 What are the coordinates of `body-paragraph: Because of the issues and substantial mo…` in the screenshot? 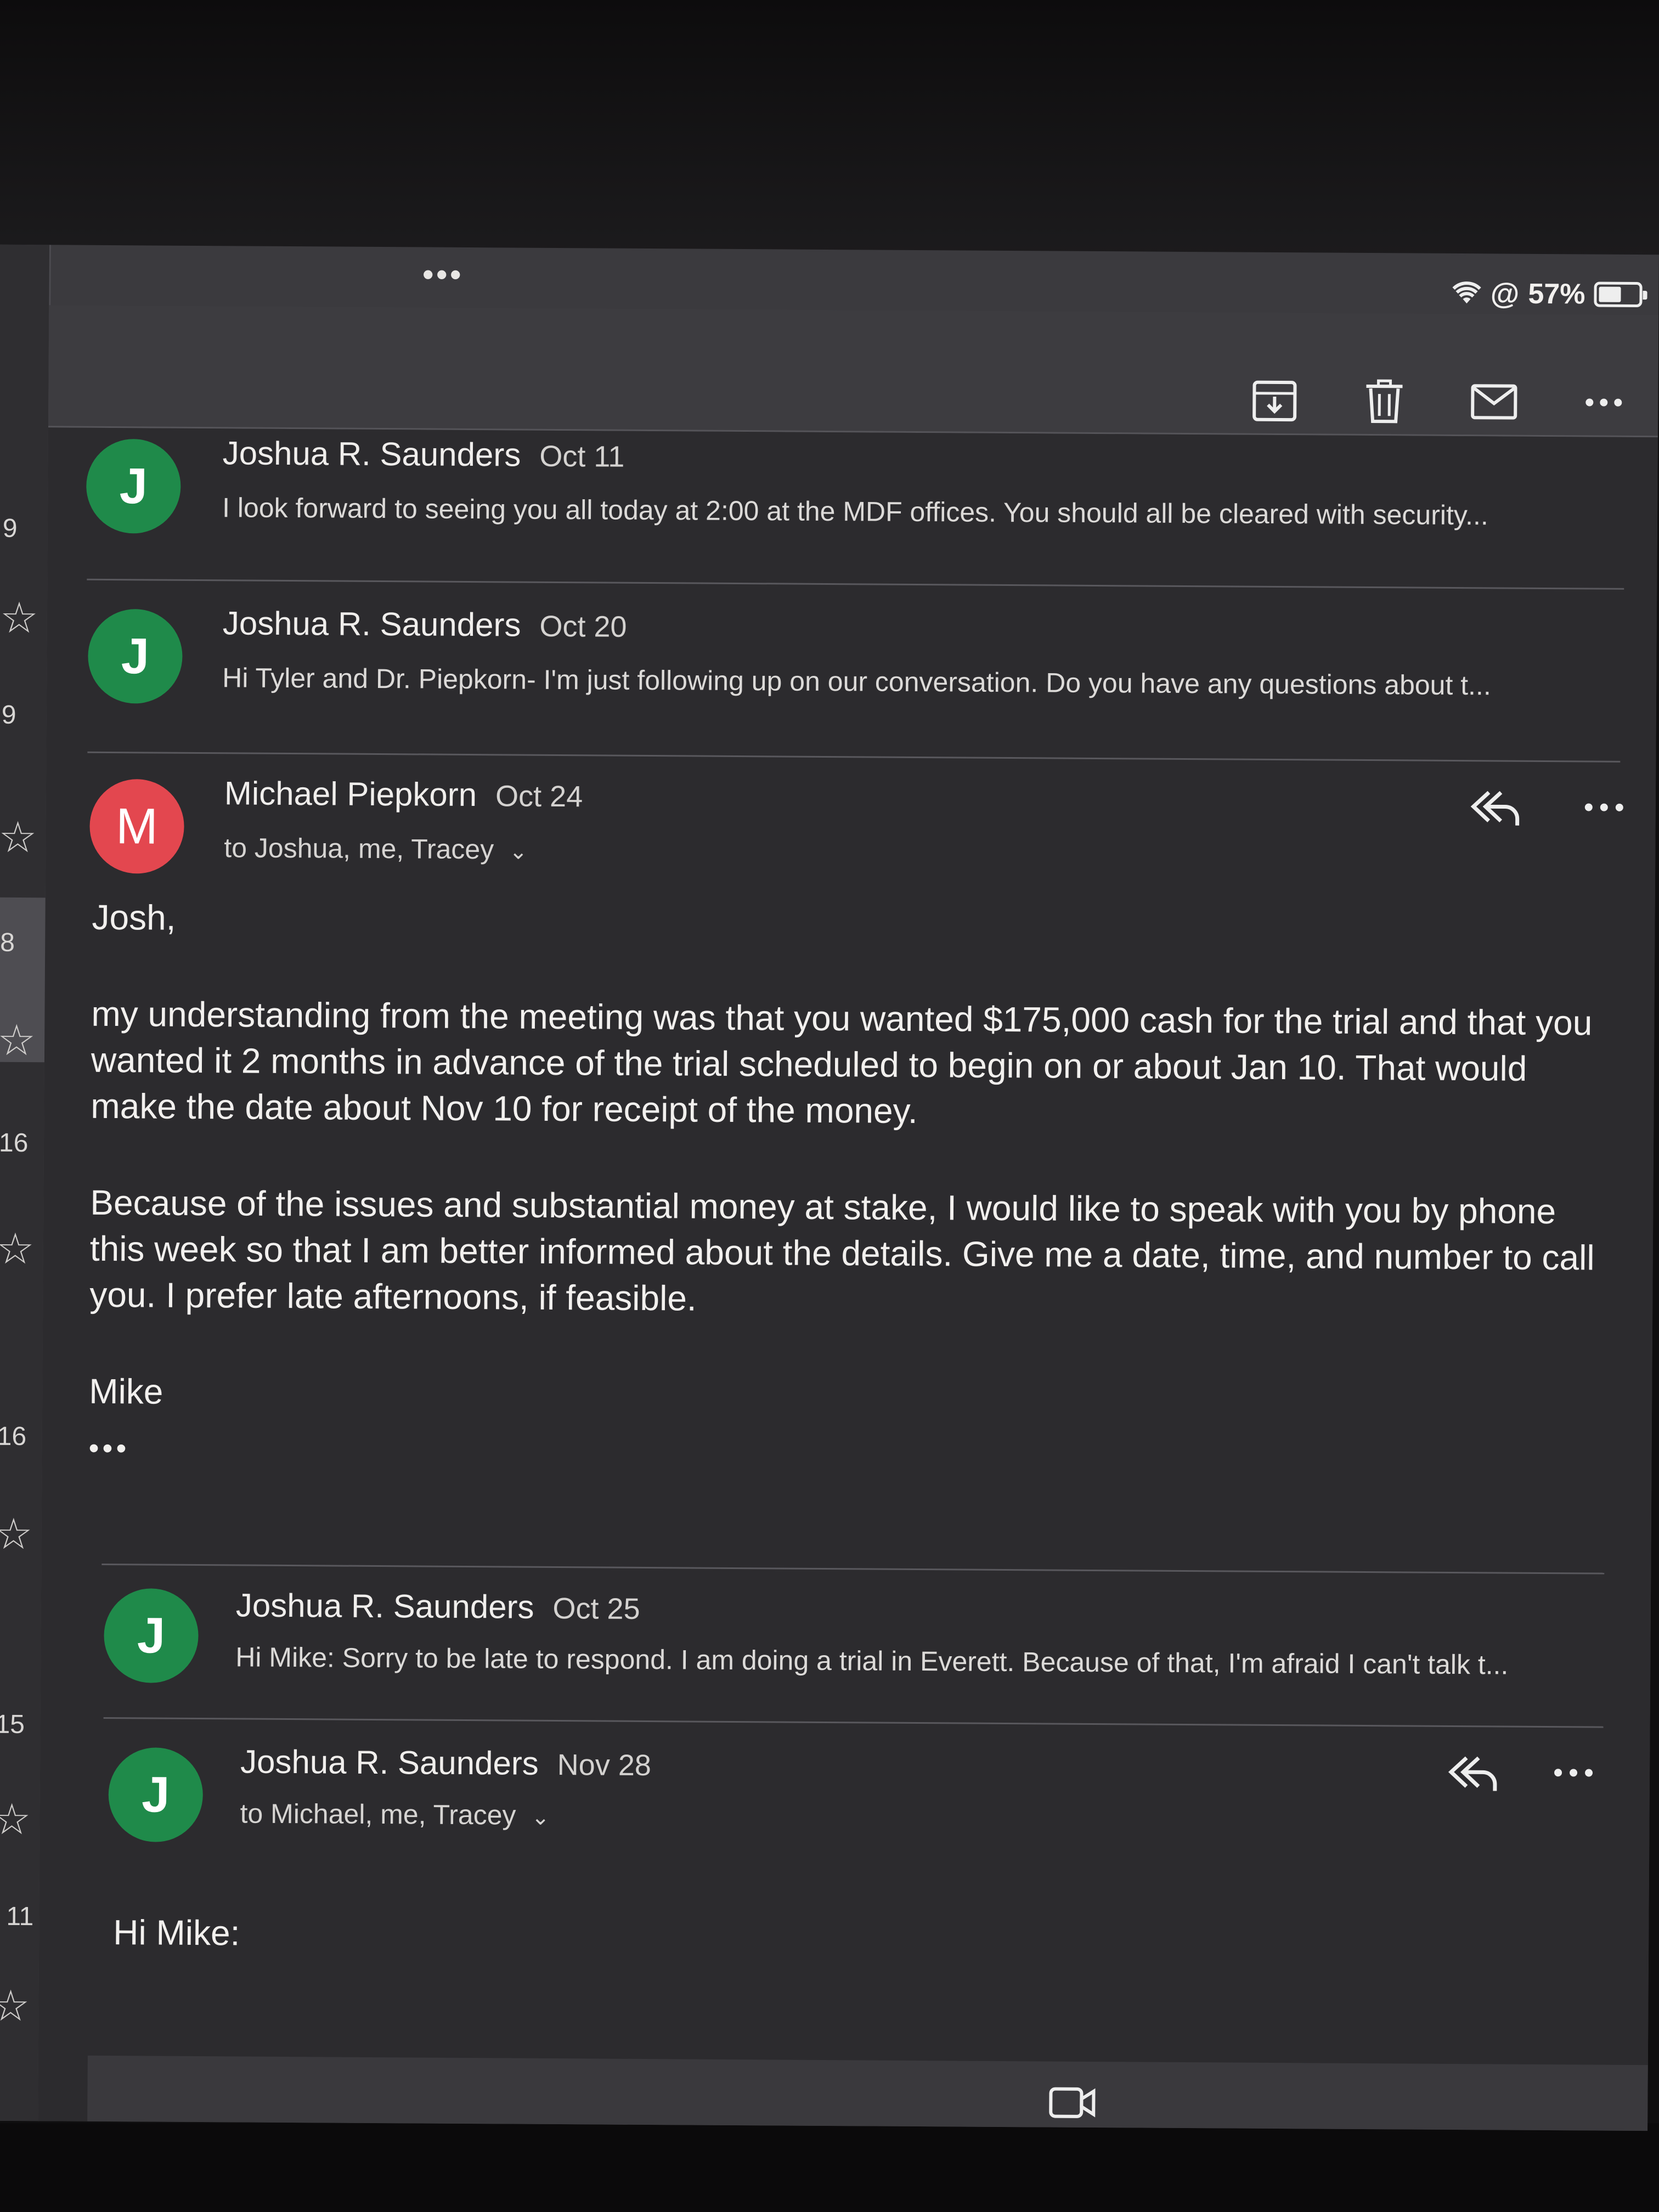 It's located at (842, 1250).